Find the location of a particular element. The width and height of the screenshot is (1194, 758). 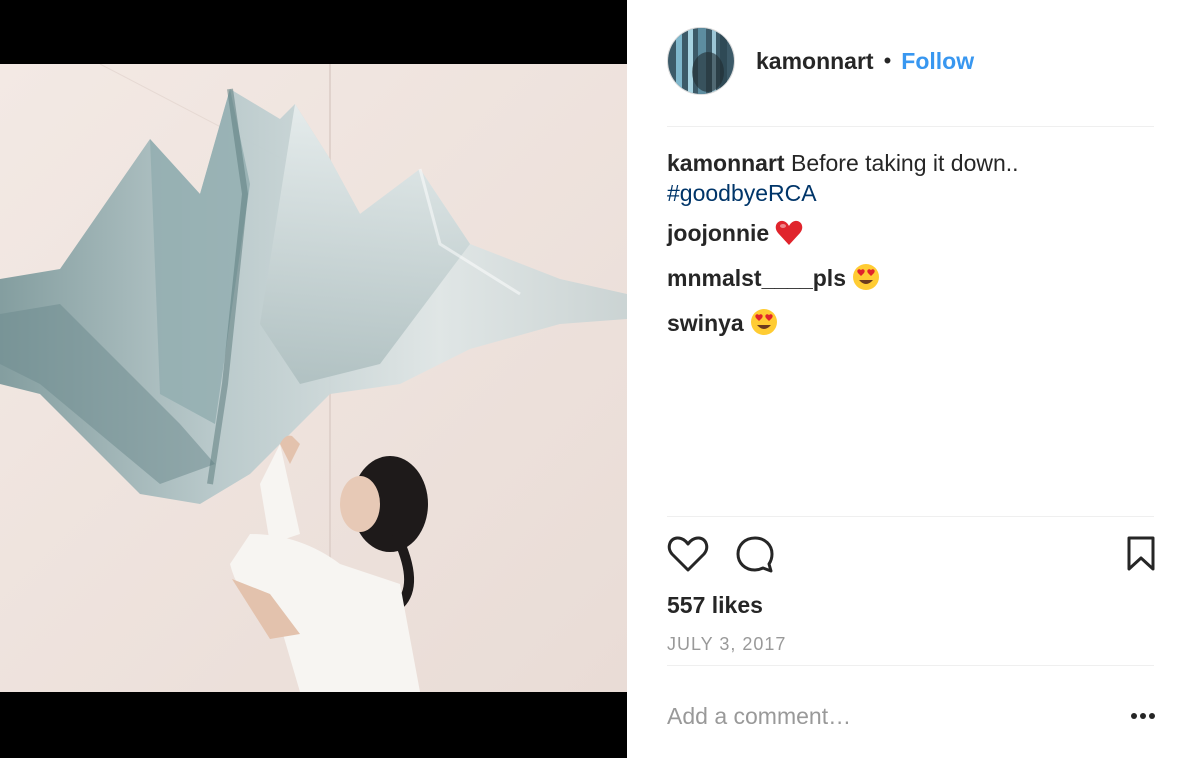

caption-hashtag: #goodbyeRCA is located at coordinates (742, 193).